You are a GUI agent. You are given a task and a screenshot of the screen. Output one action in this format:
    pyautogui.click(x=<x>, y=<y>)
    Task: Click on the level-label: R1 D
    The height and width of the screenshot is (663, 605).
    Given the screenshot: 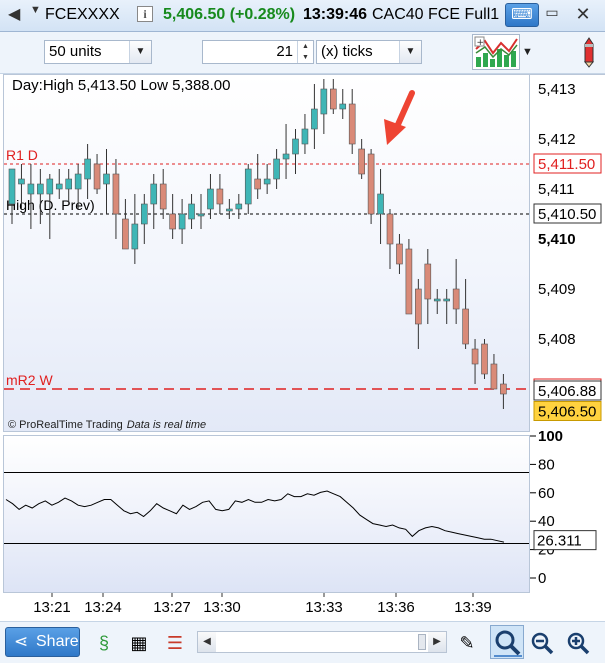 What is the action you would take?
    pyautogui.click(x=22, y=155)
    